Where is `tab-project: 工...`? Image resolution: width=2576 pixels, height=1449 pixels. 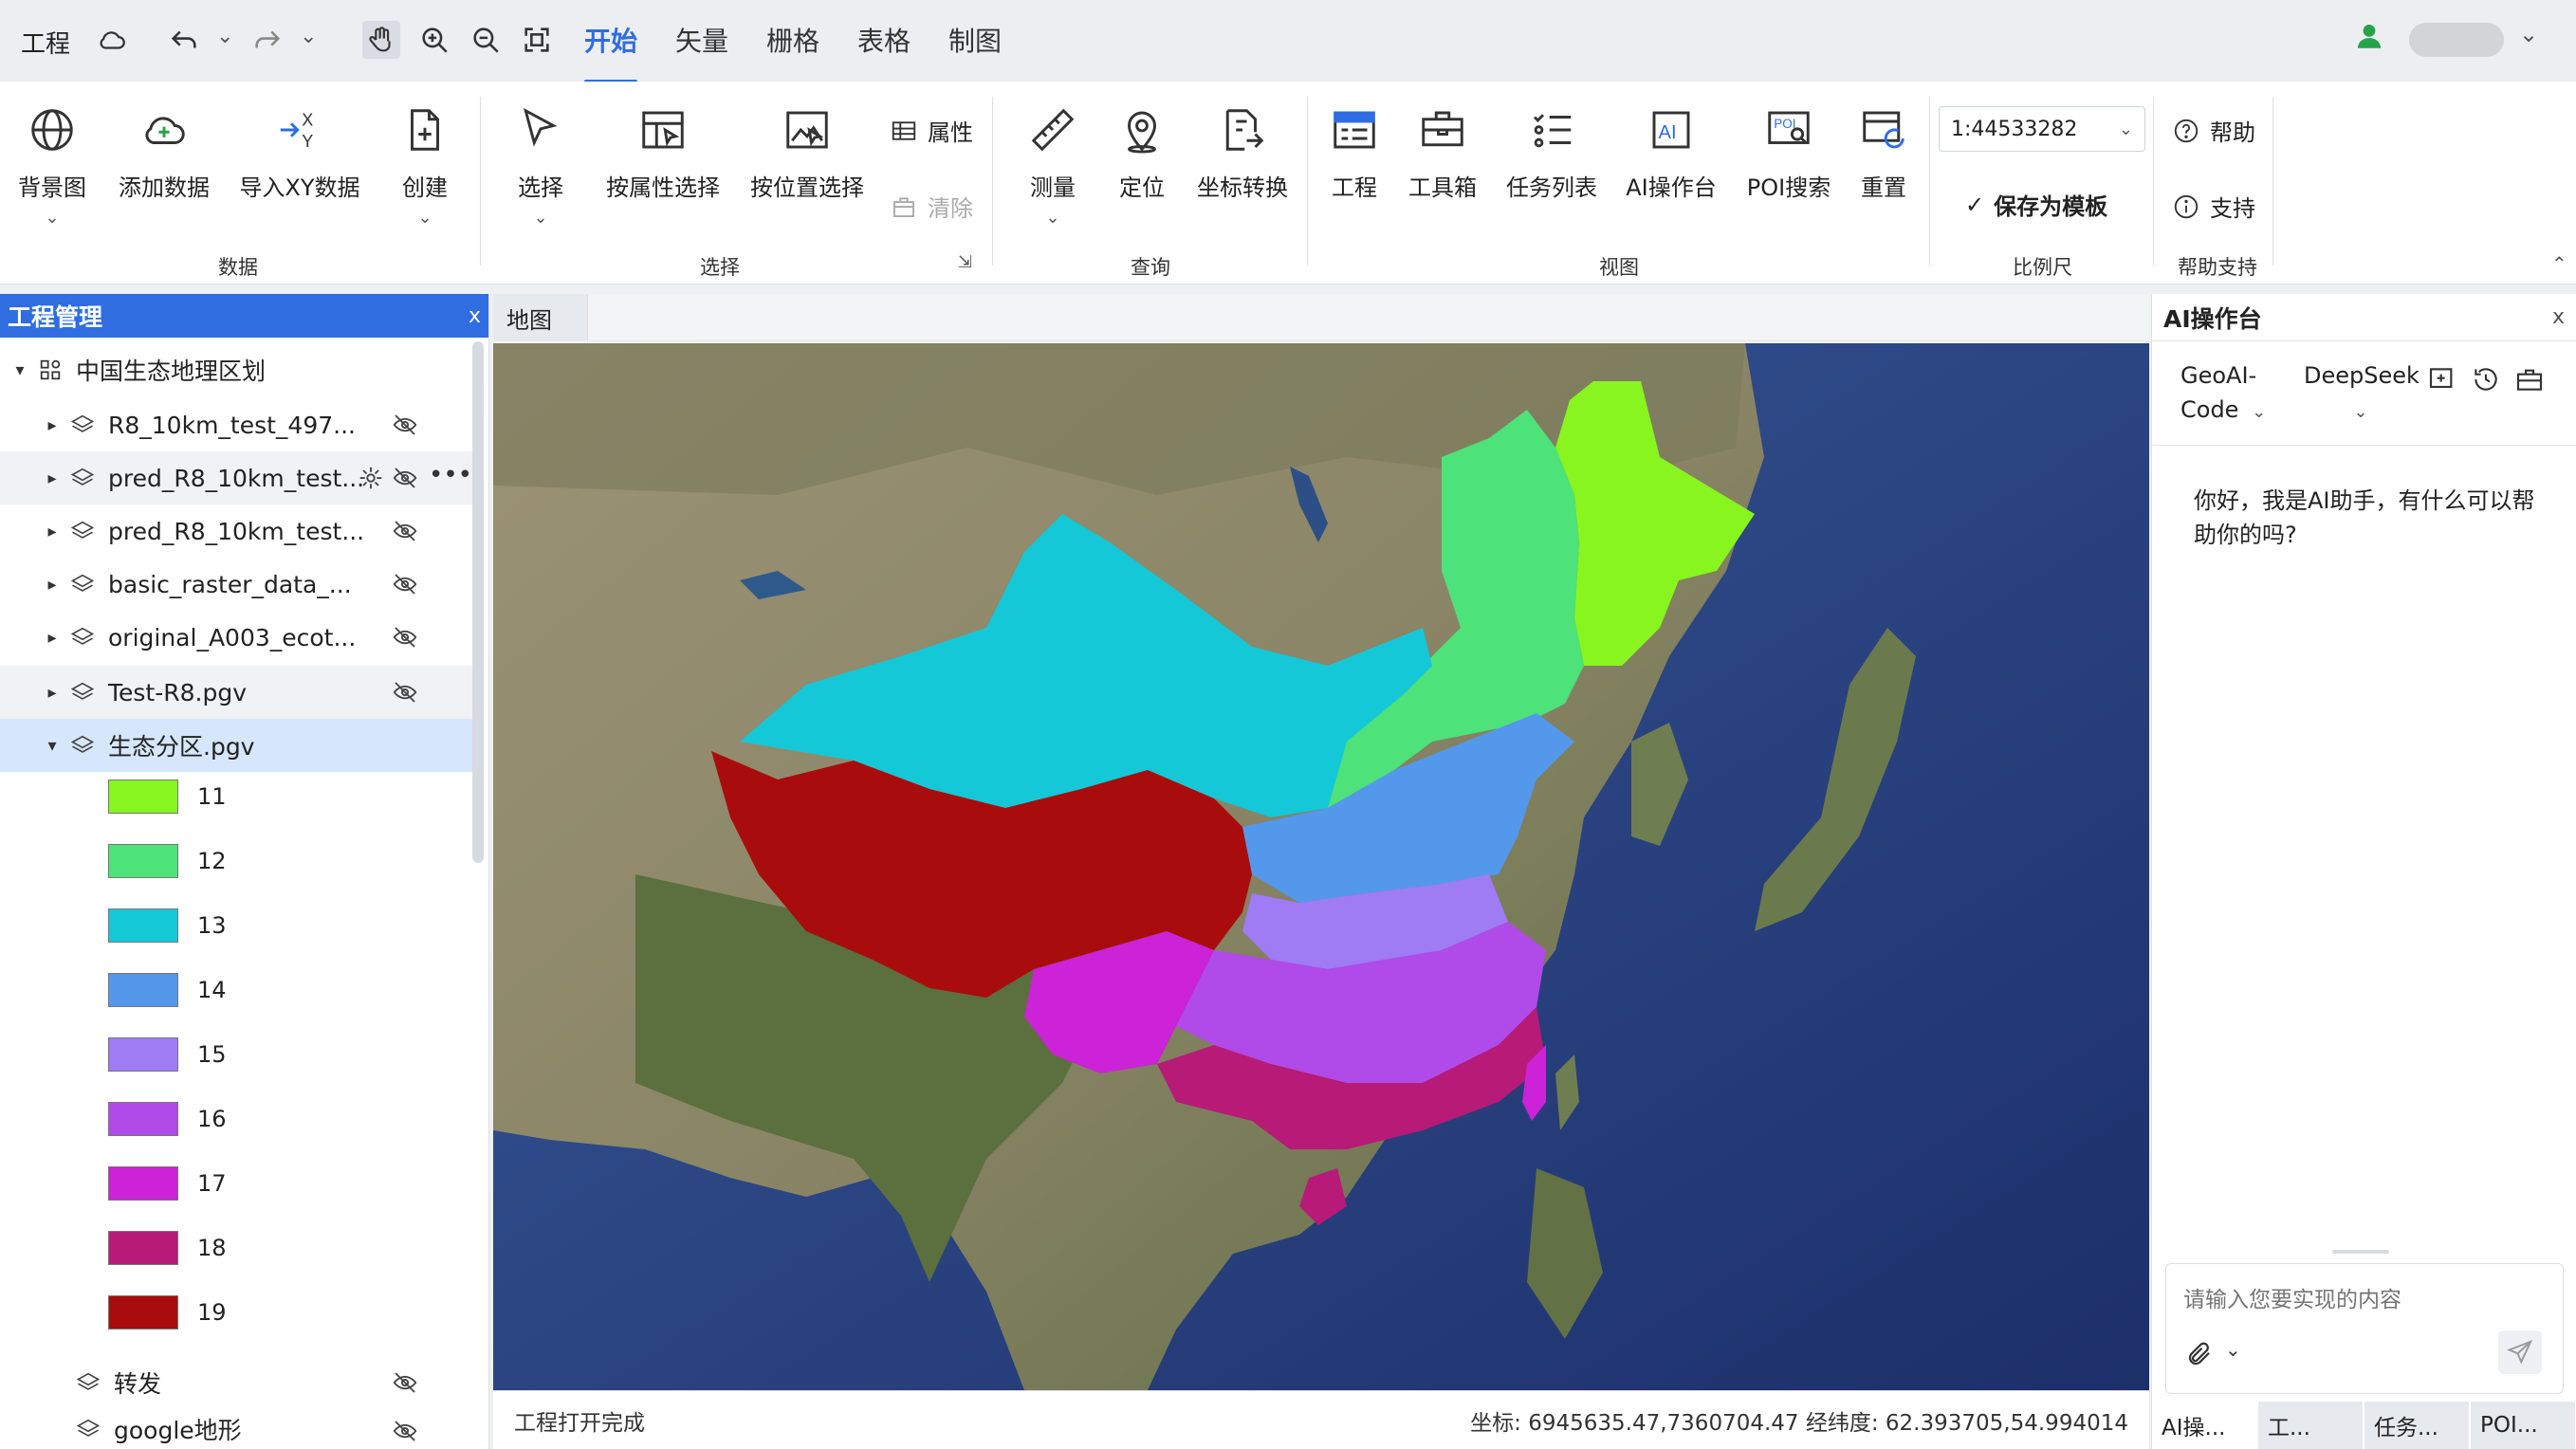
tab-project: 工... is located at coordinates (2311, 1425).